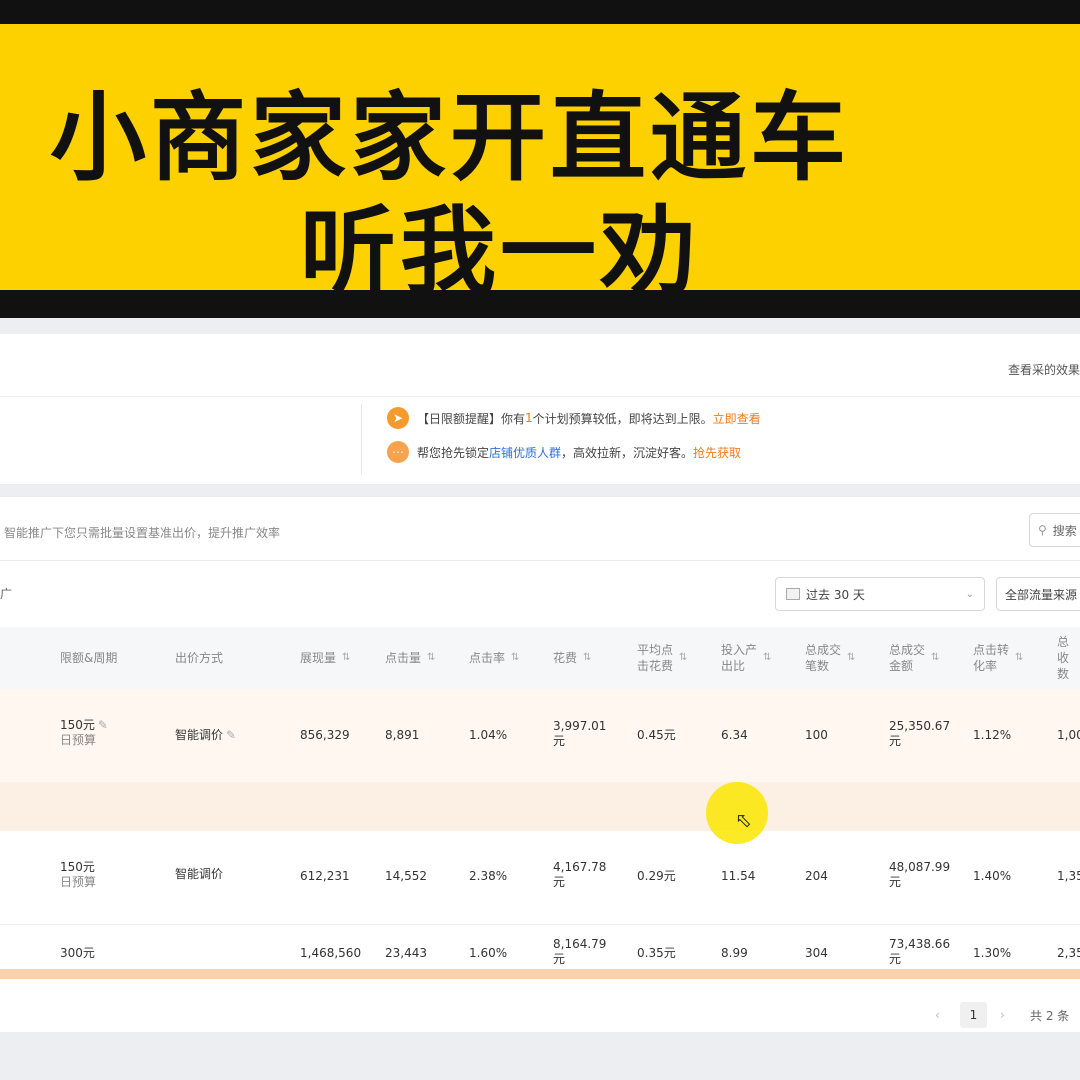  Describe the element at coordinates (717, 452) in the screenshot. I see `grab-first-link: 抢先获取` at that location.